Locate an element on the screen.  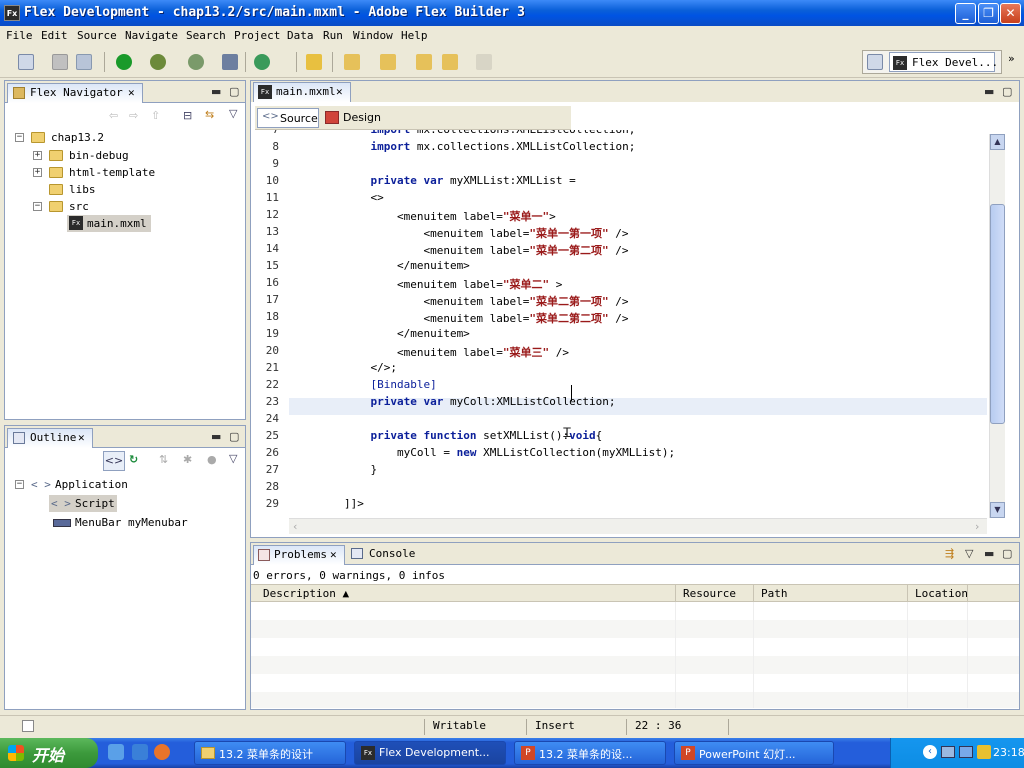
tab-main-mxml: Fx main.mxml ✕ is located at coordinates (302, 92).